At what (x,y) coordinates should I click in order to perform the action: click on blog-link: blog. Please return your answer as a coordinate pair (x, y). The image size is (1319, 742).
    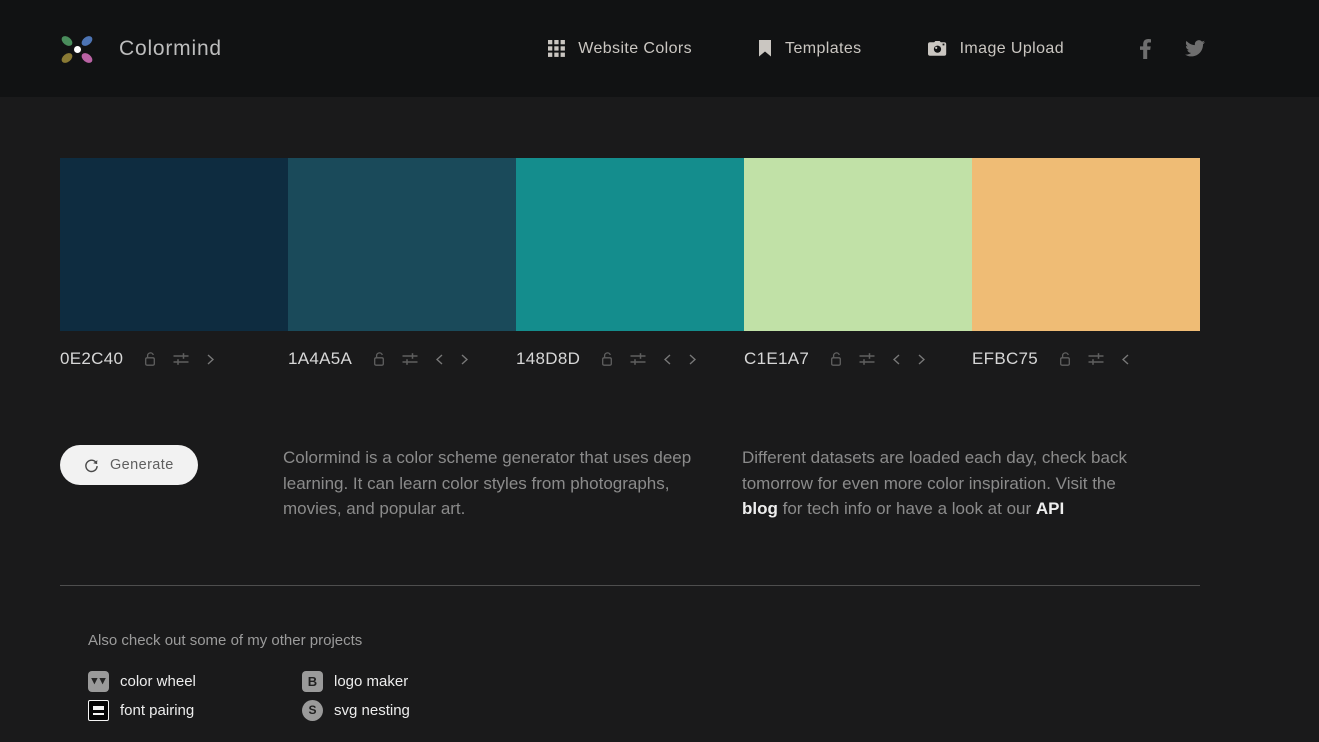
    Looking at the image, I should click on (760, 508).